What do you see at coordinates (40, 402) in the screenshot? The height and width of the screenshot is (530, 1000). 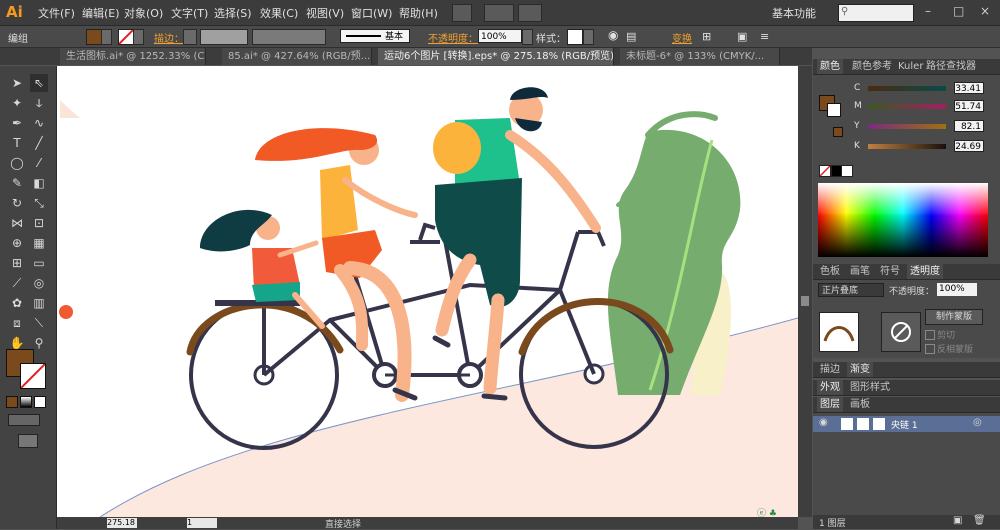 I see `none-mode-button` at bounding box center [40, 402].